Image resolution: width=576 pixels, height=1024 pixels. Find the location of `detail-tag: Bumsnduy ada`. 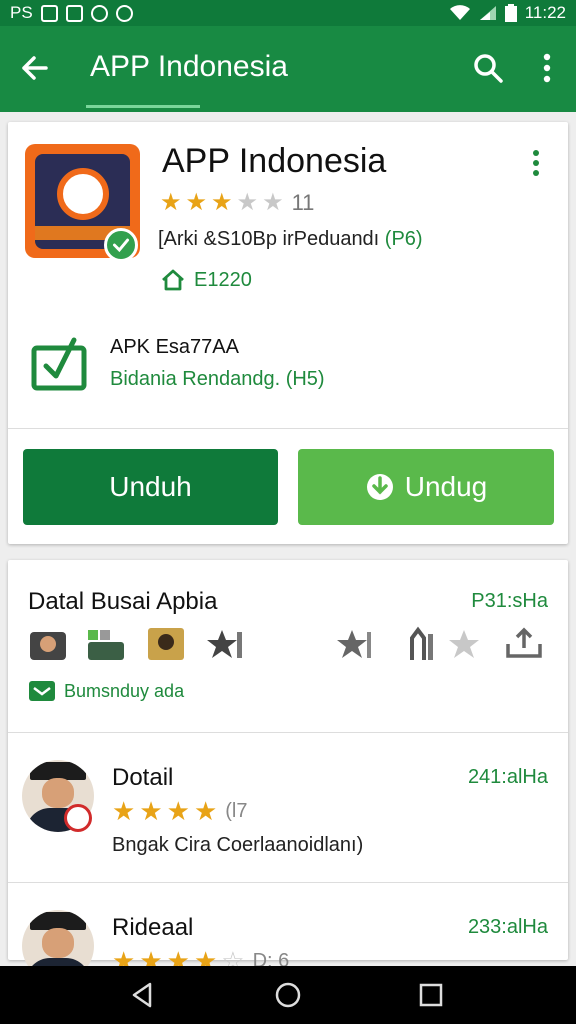

detail-tag: Bumsnduy ada is located at coordinates (106, 691).